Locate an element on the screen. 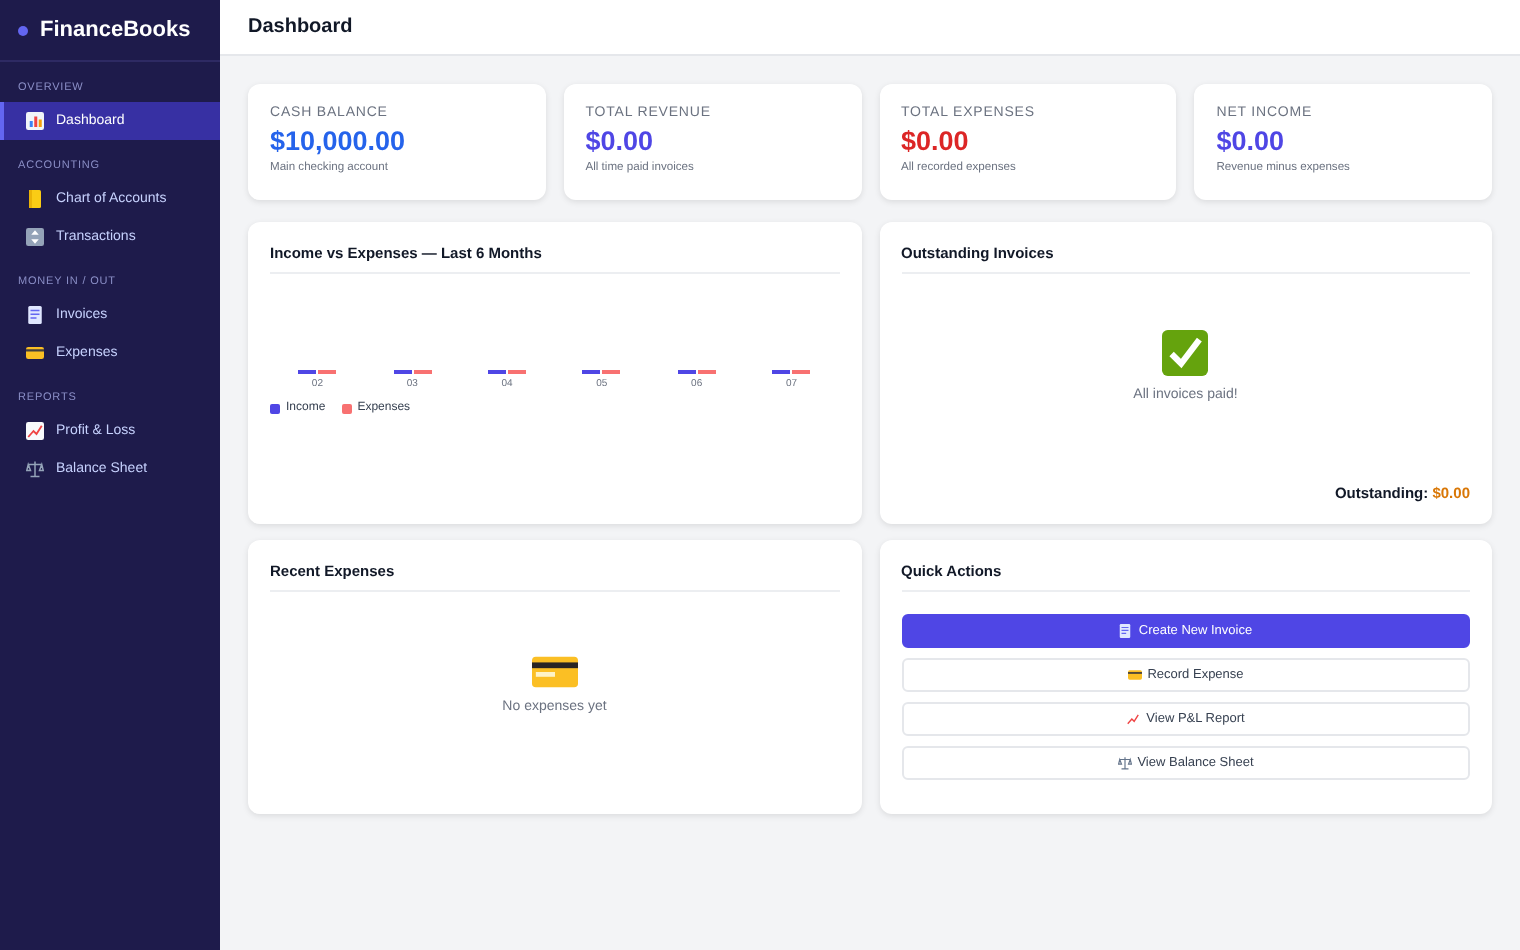  page-title: Dashboard is located at coordinates (300, 27).